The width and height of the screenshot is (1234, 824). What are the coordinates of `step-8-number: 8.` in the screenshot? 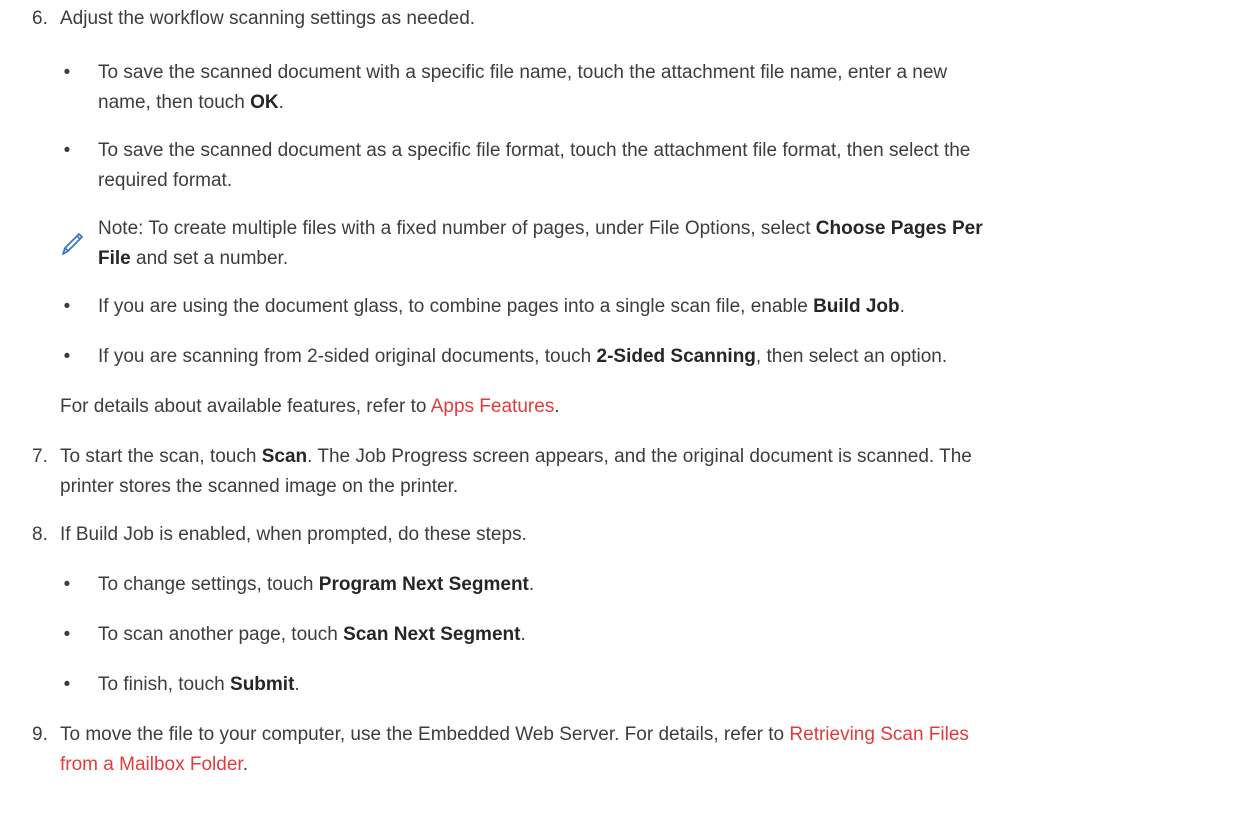 It's located at (40, 534).